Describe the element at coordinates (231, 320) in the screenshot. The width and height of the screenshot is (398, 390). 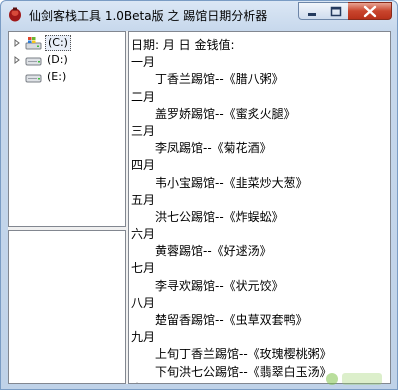
I see `result-entry: 楚留香踢馆--《虫草双套鸭》` at that location.